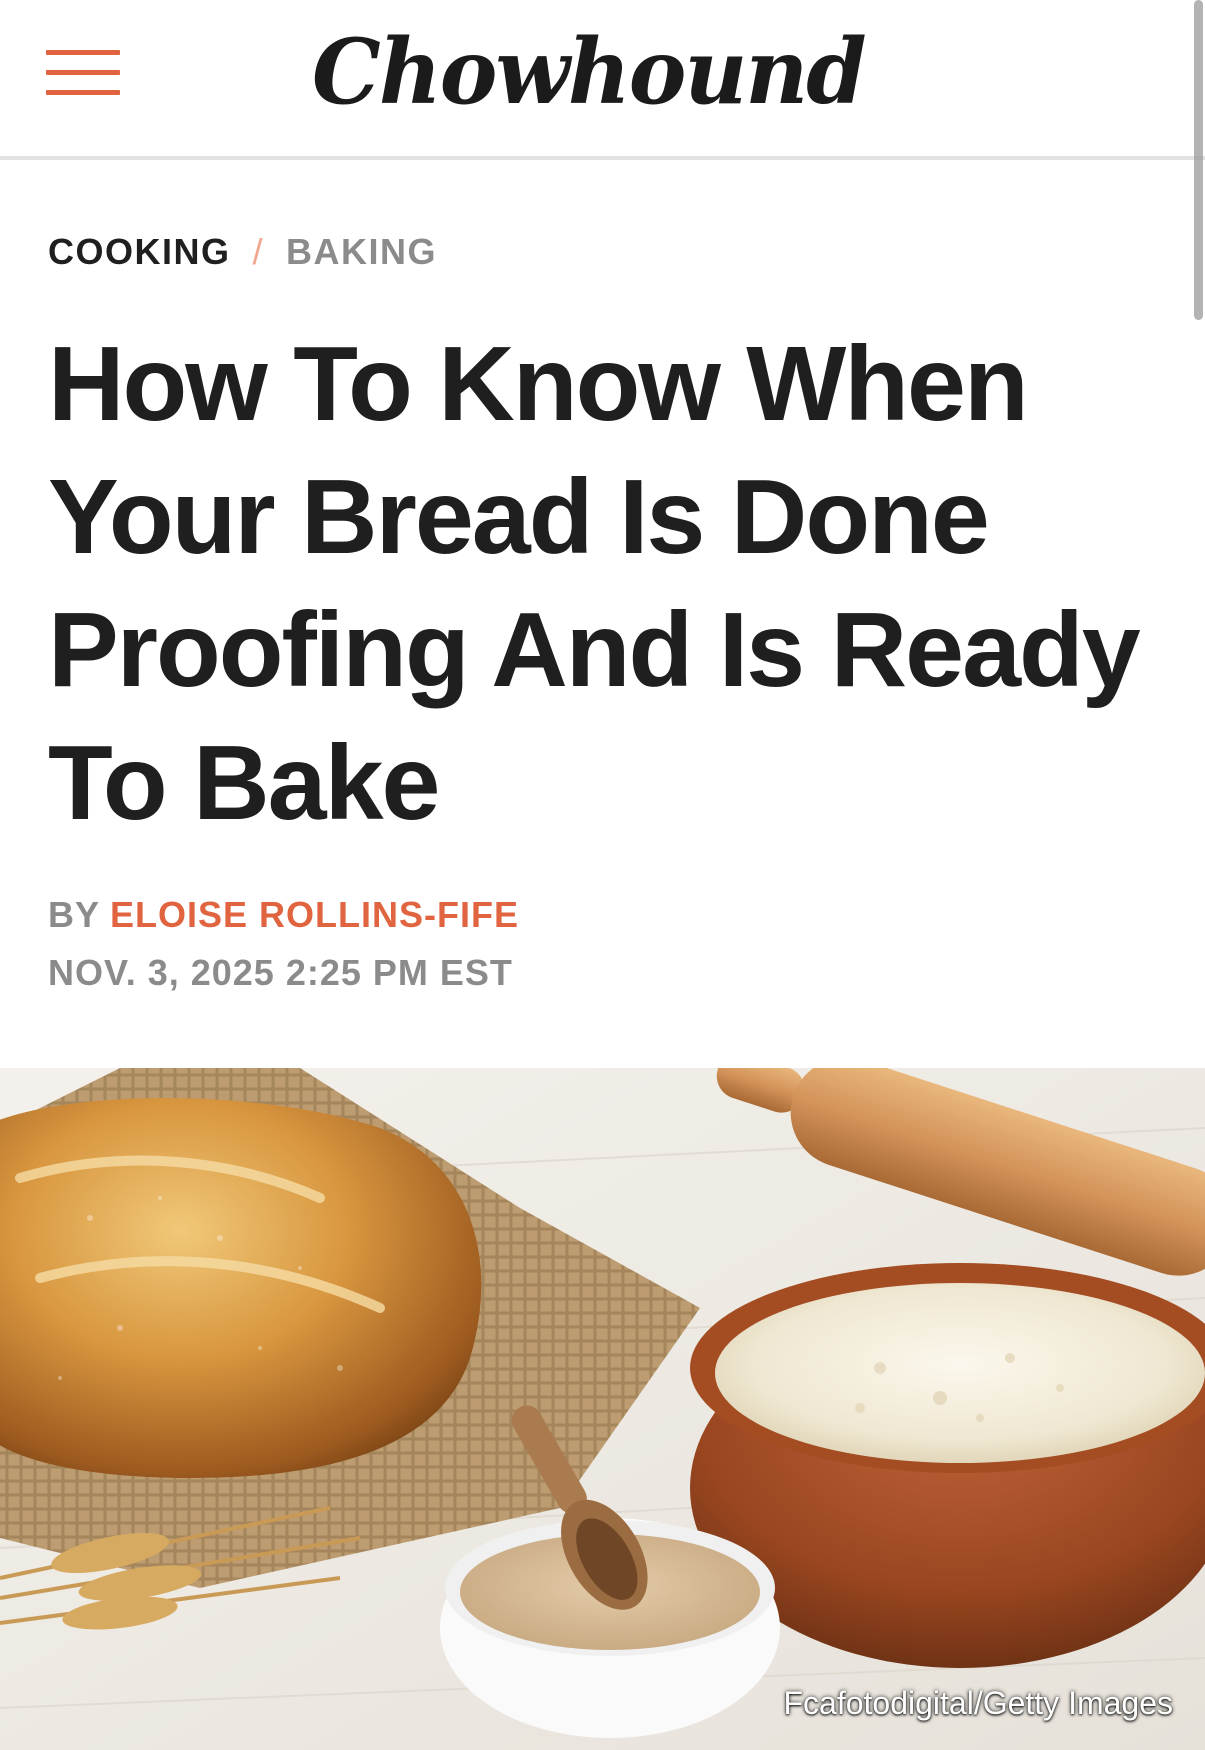 The height and width of the screenshot is (1750, 1205). I want to click on photo-credit: Fcafotodigital/Getty Images, so click(978, 1703).